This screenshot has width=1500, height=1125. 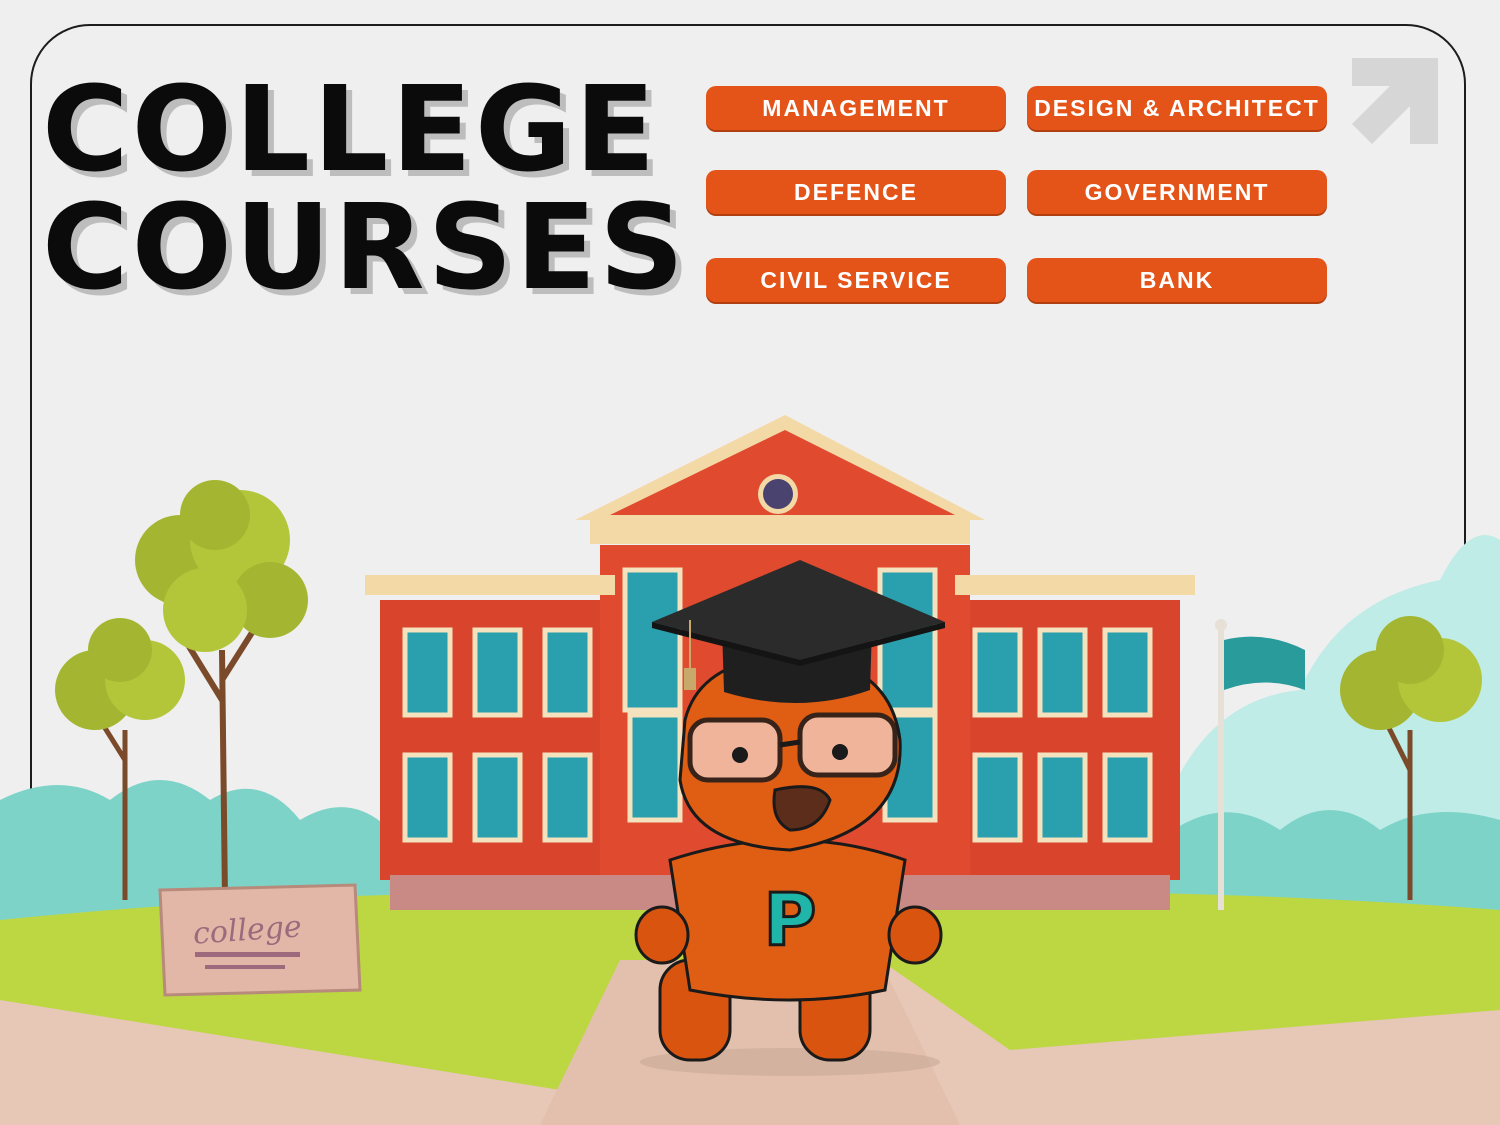 I want to click on college-sign: college, so click(x=260, y=940).